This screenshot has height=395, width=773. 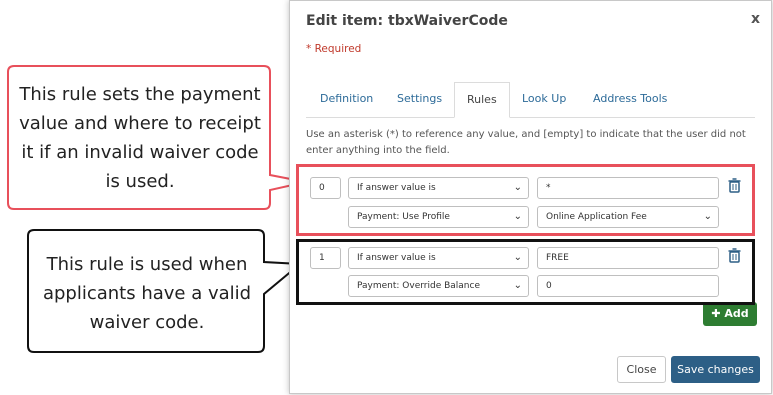 I want to click on tab-rules: Rules, so click(x=482, y=100).